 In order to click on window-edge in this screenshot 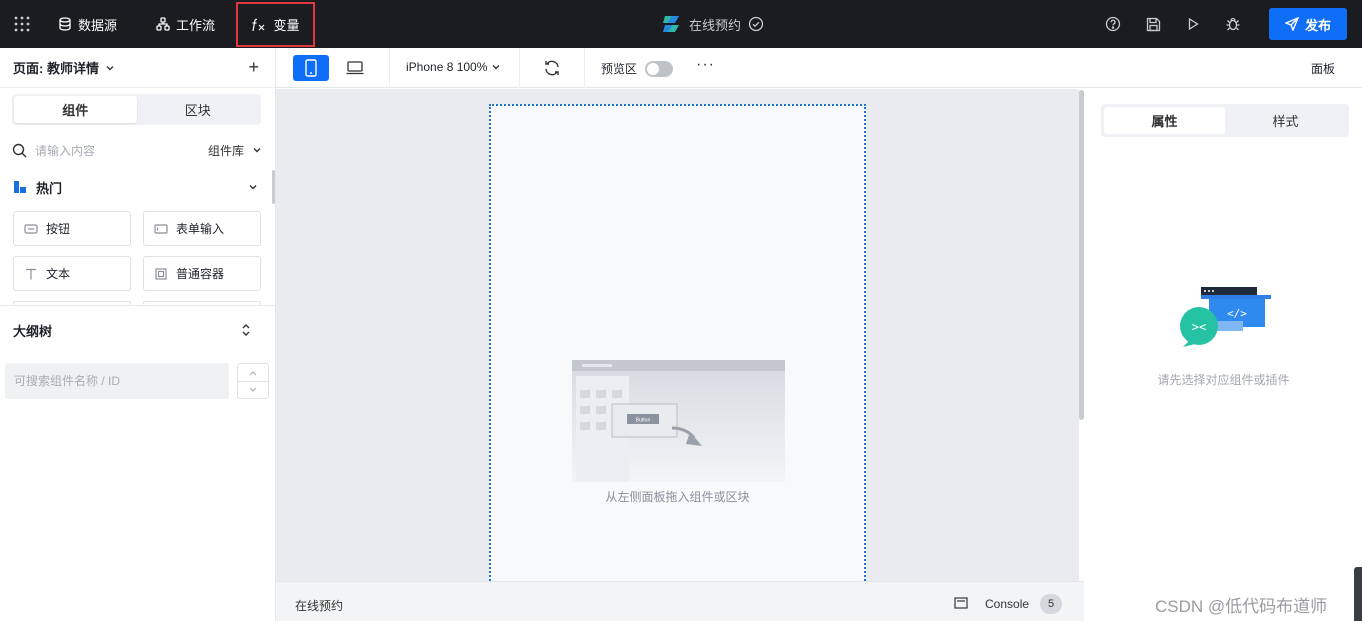, I will do `click(1358, 594)`.